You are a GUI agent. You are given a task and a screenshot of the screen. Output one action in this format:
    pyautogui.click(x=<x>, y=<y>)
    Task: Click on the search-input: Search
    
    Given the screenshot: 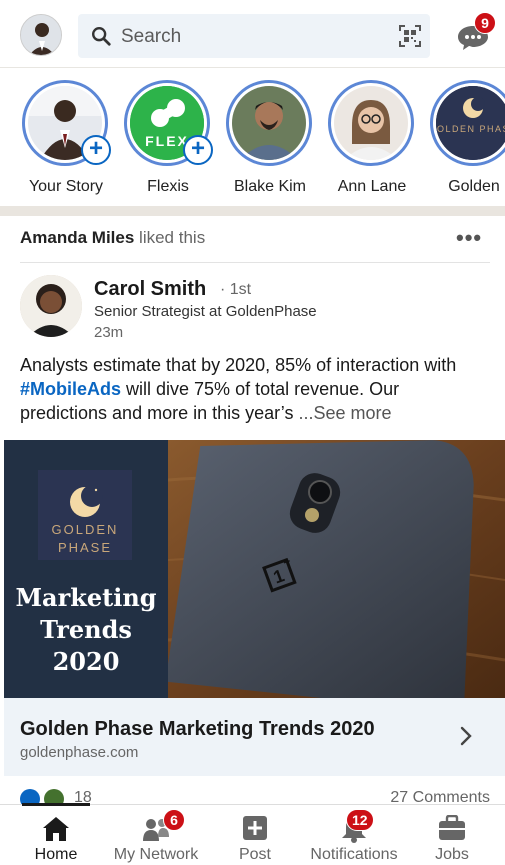 What is the action you would take?
    pyautogui.click(x=151, y=37)
    